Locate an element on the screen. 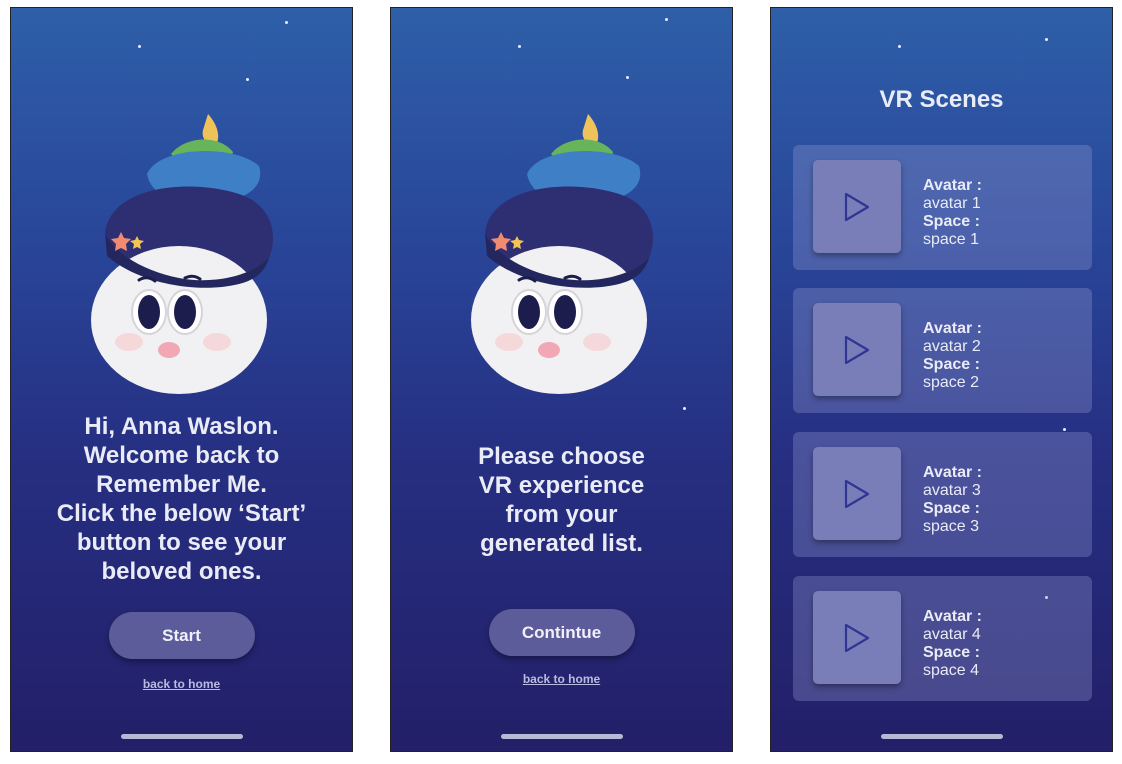  avatar-value: avatar 4 is located at coordinates (952, 634).